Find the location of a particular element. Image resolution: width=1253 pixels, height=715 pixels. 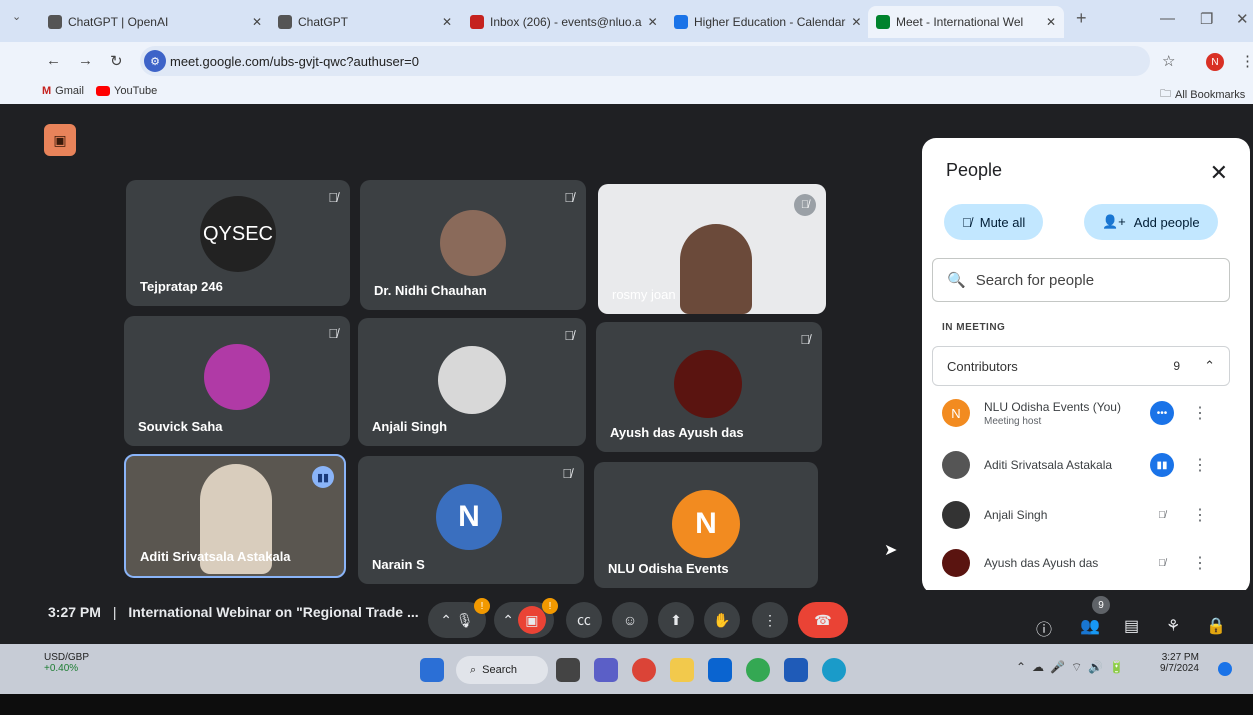

list-item: Aditi Srivatsala Astakala ▮▮ ⋮ is located at coordinates (1087, 465).